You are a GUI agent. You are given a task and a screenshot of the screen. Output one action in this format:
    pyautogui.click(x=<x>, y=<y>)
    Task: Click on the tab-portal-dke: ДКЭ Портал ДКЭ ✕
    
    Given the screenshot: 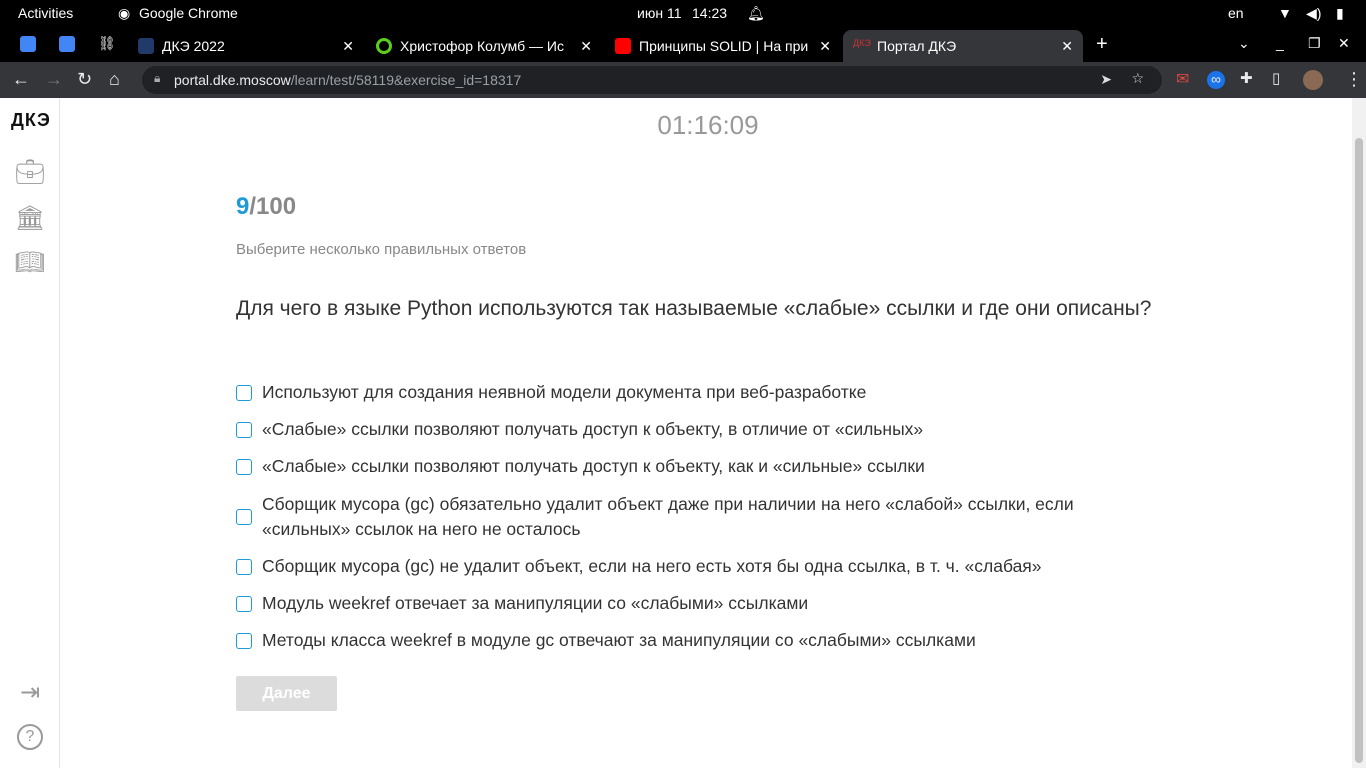 What is the action you would take?
    pyautogui.click(x=963, y=46)
    